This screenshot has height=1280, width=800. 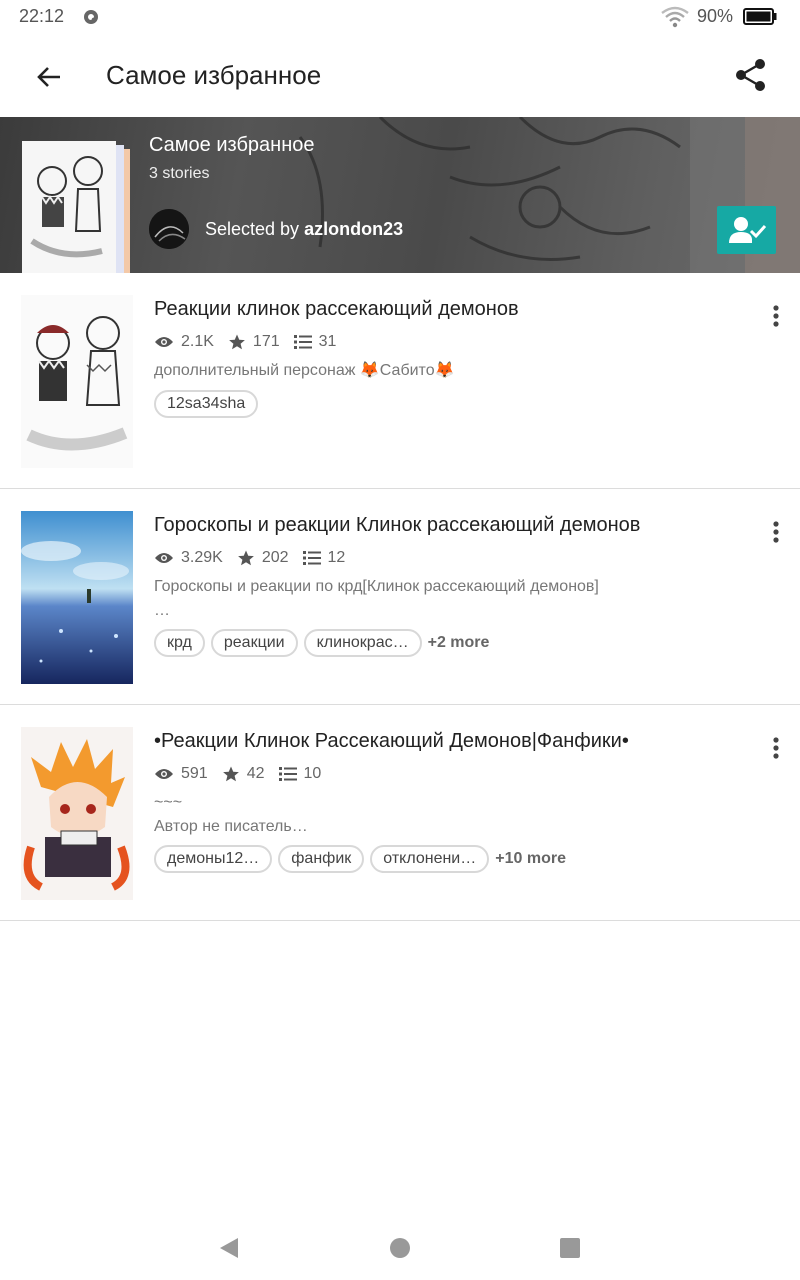 I want to click on votes-count: 171, so click(x=266, y=341).